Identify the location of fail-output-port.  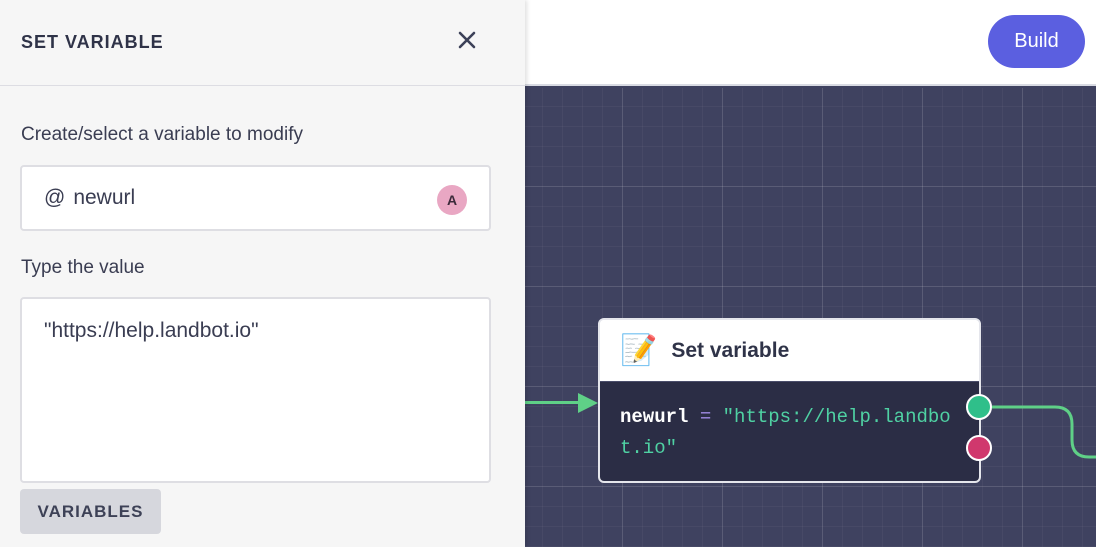
(979, 448).